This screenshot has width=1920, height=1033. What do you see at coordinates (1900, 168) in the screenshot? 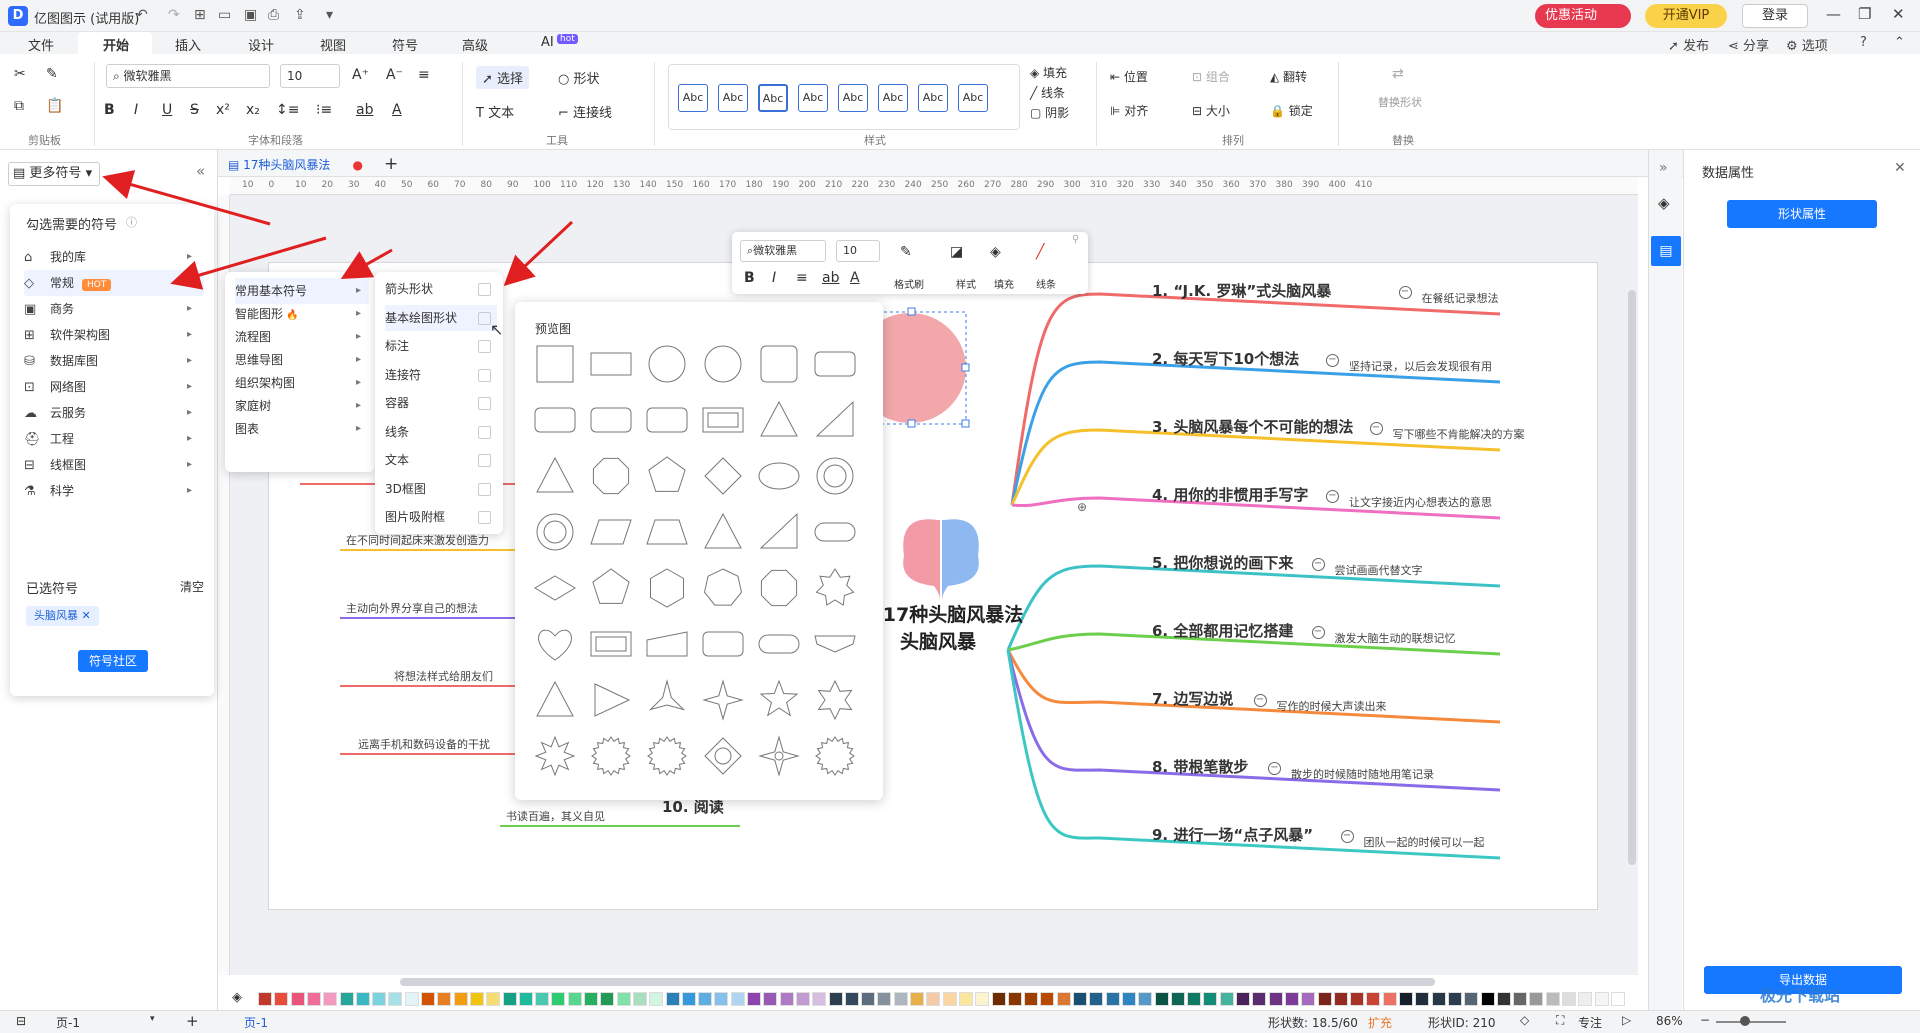
I see `close-panel-icon: ✕` at bounding box center [1900, 168].